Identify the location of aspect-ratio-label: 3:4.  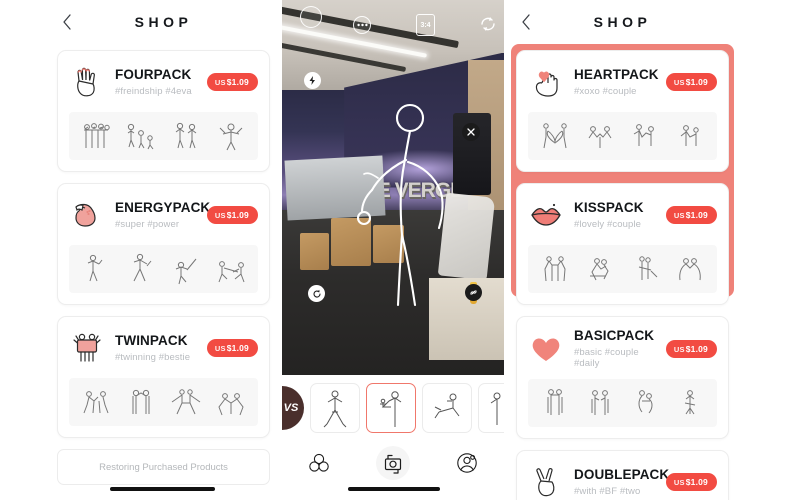
(425, 25).